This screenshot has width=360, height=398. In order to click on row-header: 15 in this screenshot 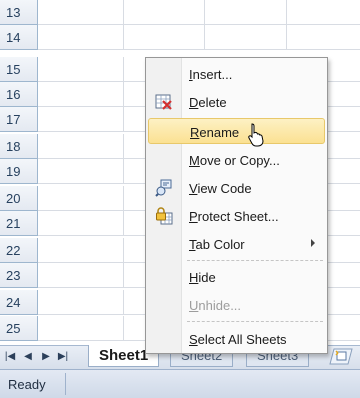, I will do `click(19, 69)`.